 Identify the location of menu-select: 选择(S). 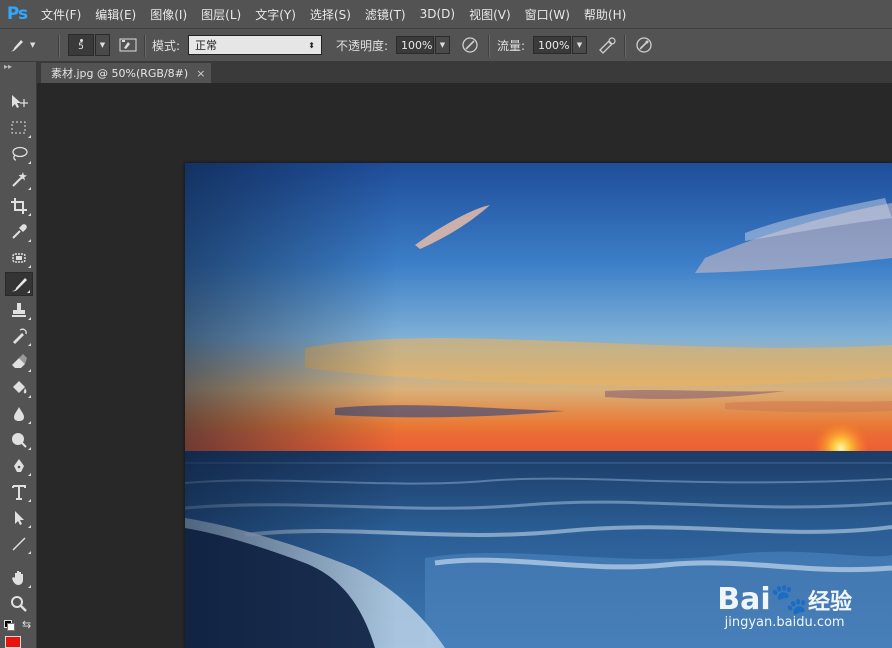
(330, 14).